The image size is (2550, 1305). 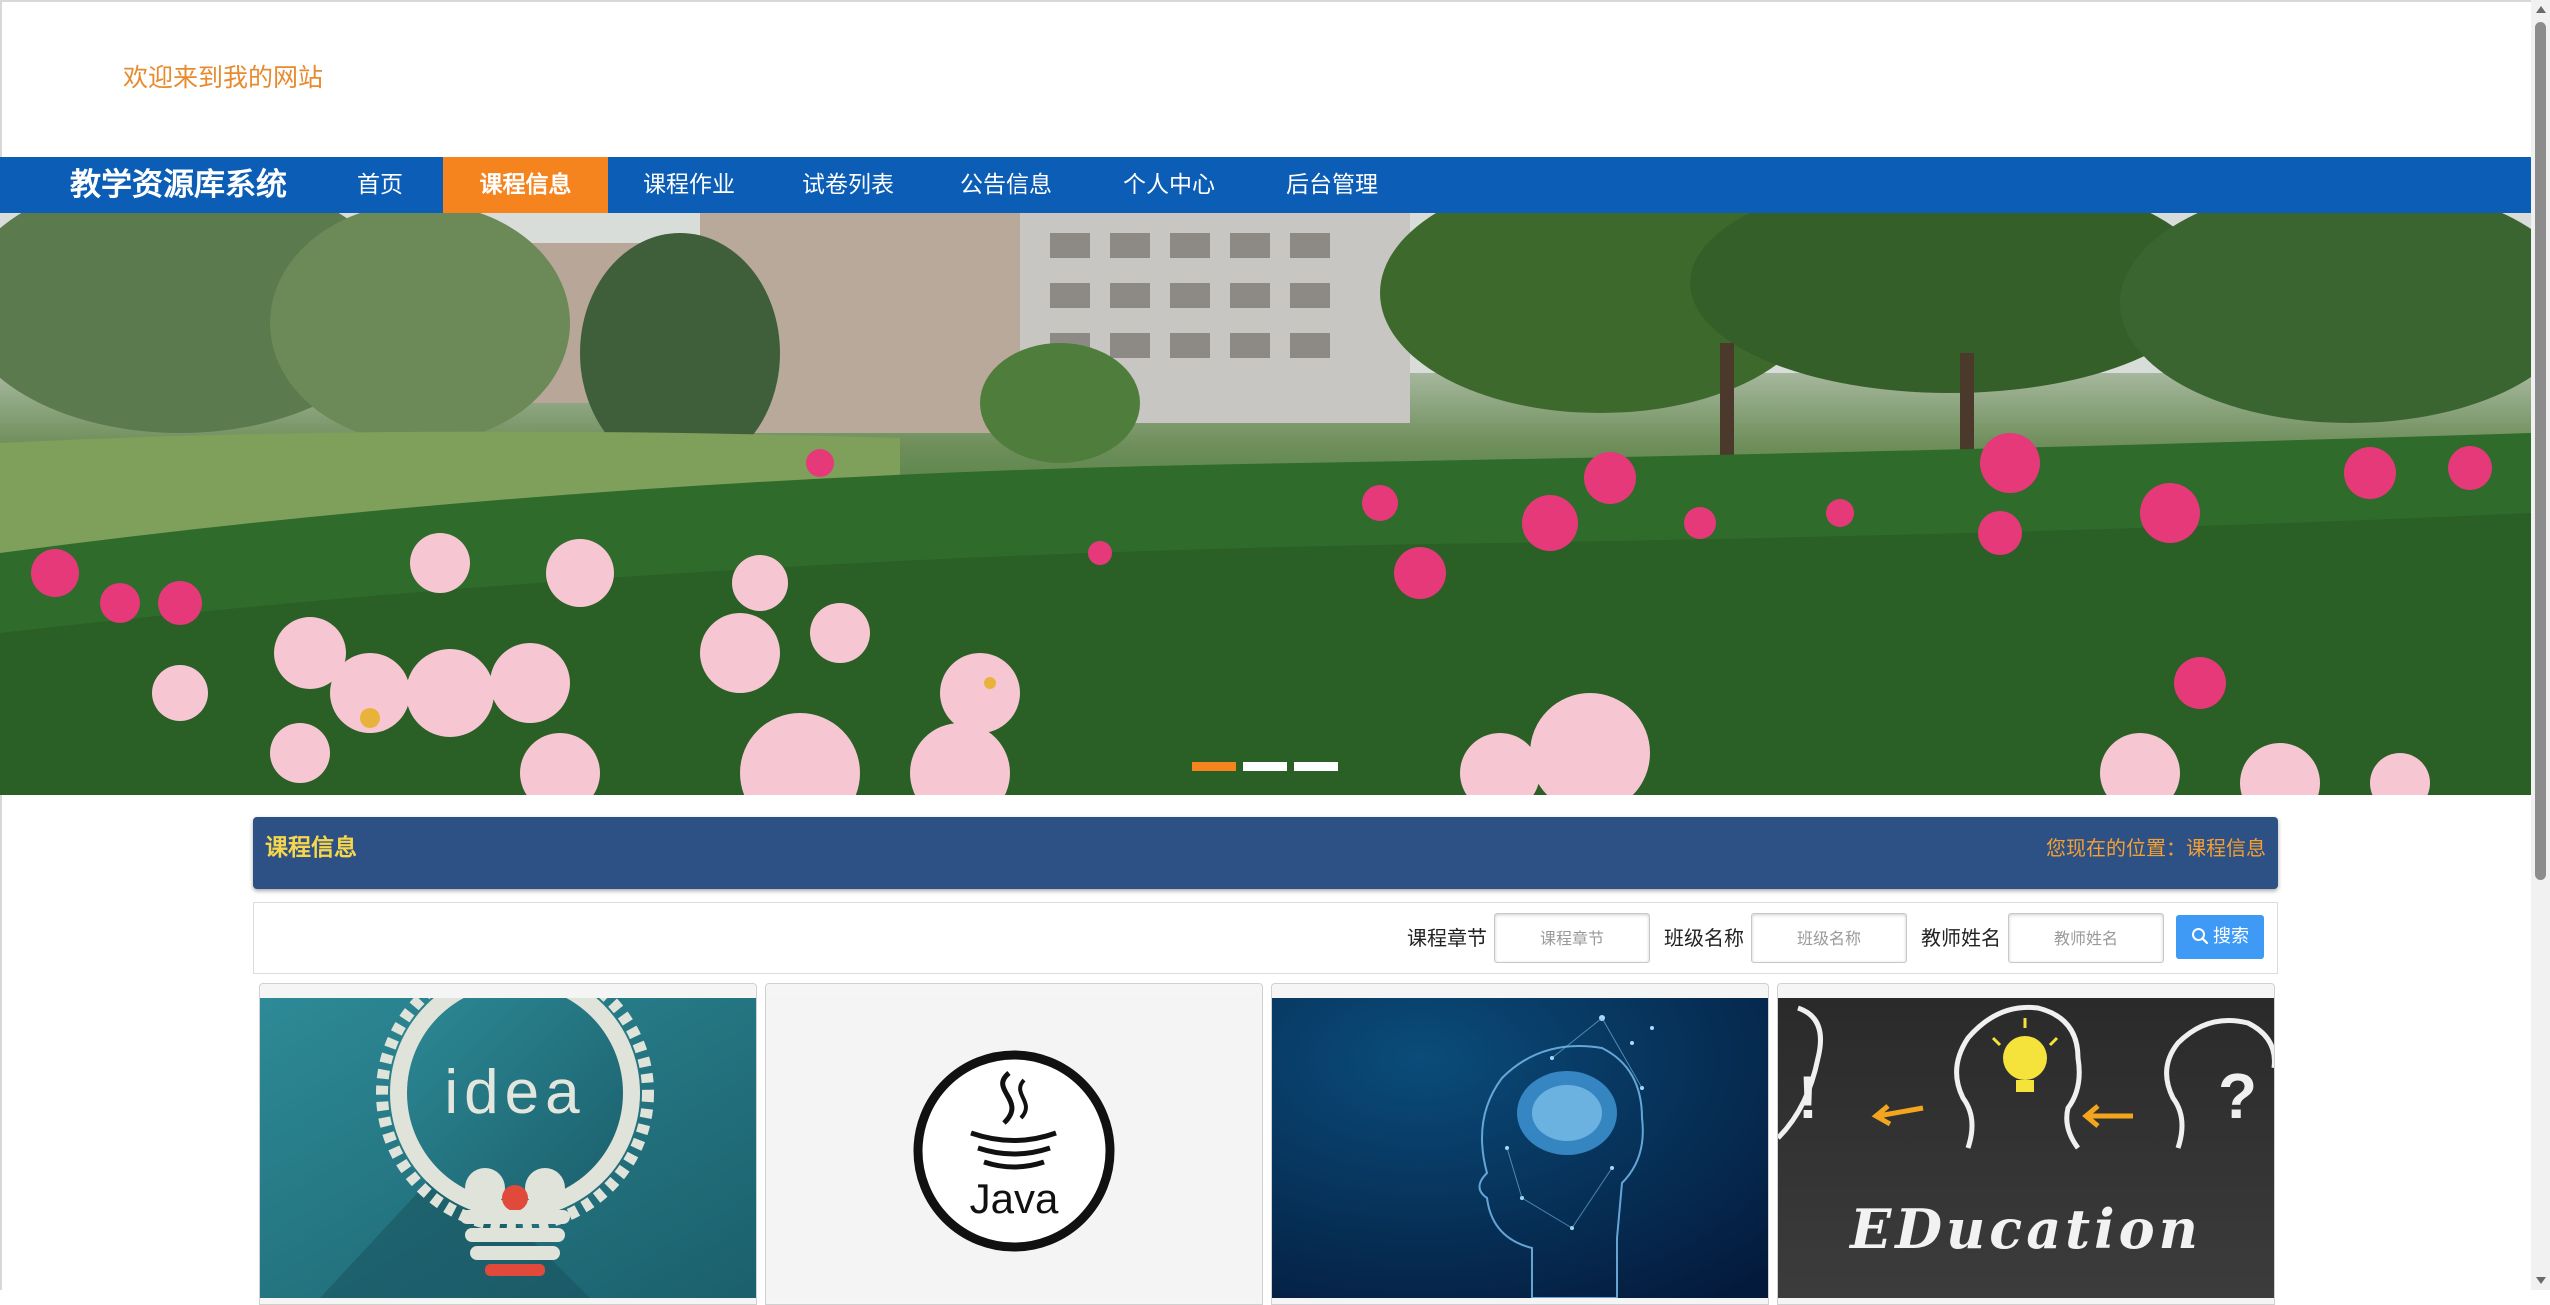 What do you see at coordinates (2231, 936) in the screenshot?
I see `search-button-label: 搜索` at bounding box center [2231, 936].